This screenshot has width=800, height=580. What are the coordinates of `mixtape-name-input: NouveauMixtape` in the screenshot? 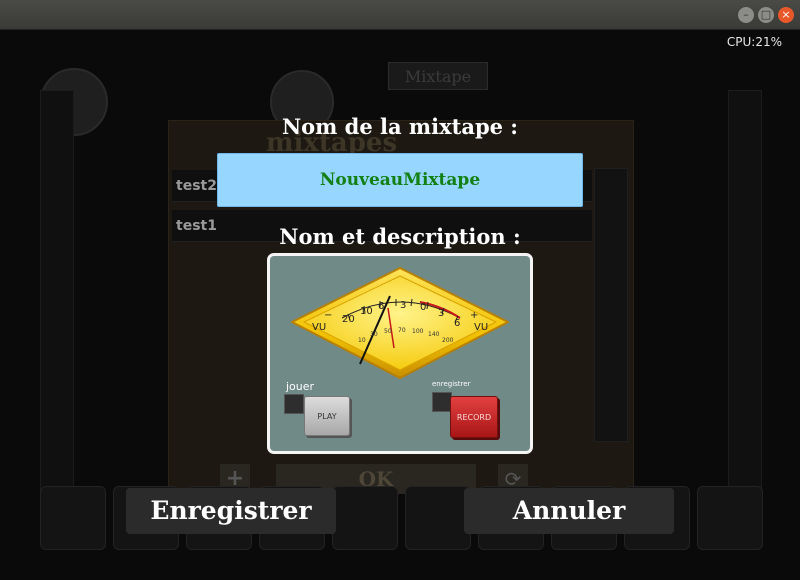 It's located at (400, 180).